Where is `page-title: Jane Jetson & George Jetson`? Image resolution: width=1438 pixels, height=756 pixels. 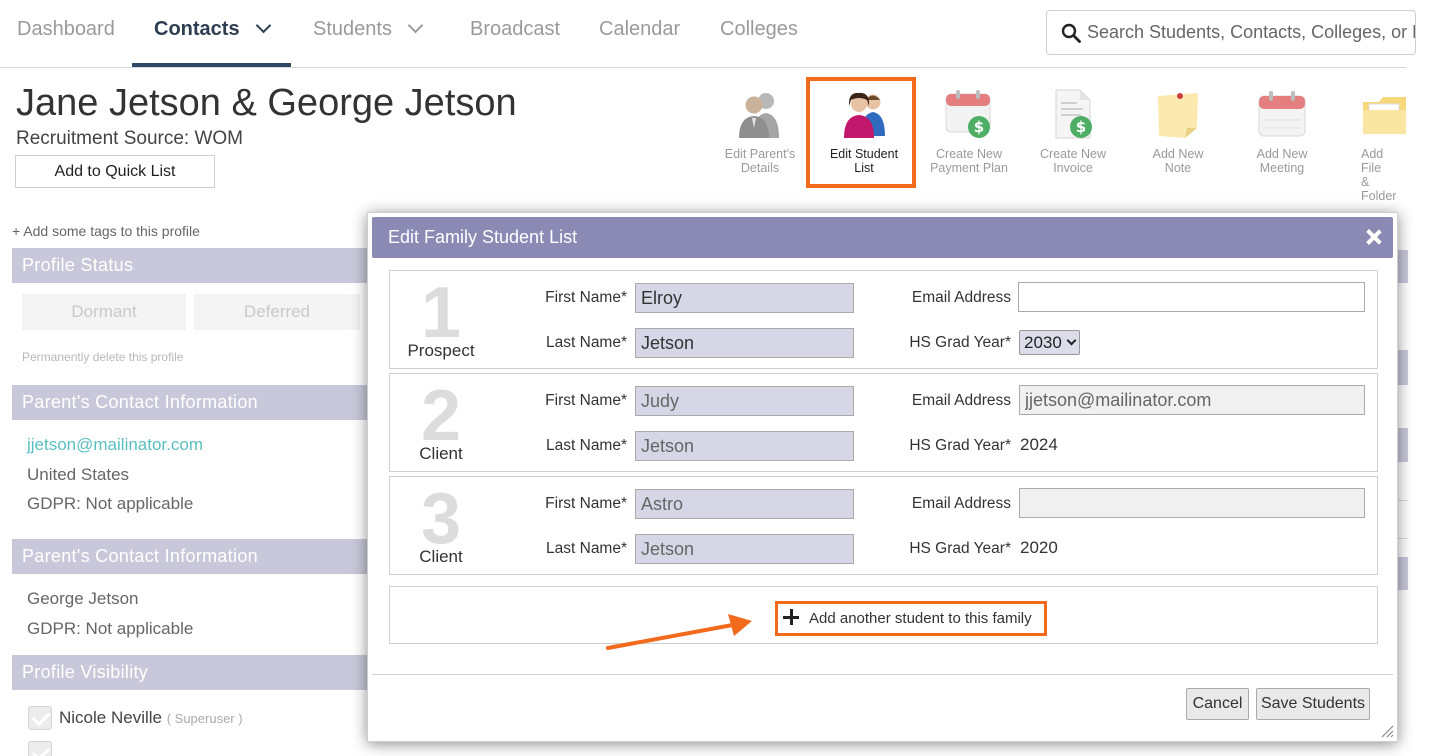
page-title: Jane Jetson & George Jetson is located at coordinates (266, 103).